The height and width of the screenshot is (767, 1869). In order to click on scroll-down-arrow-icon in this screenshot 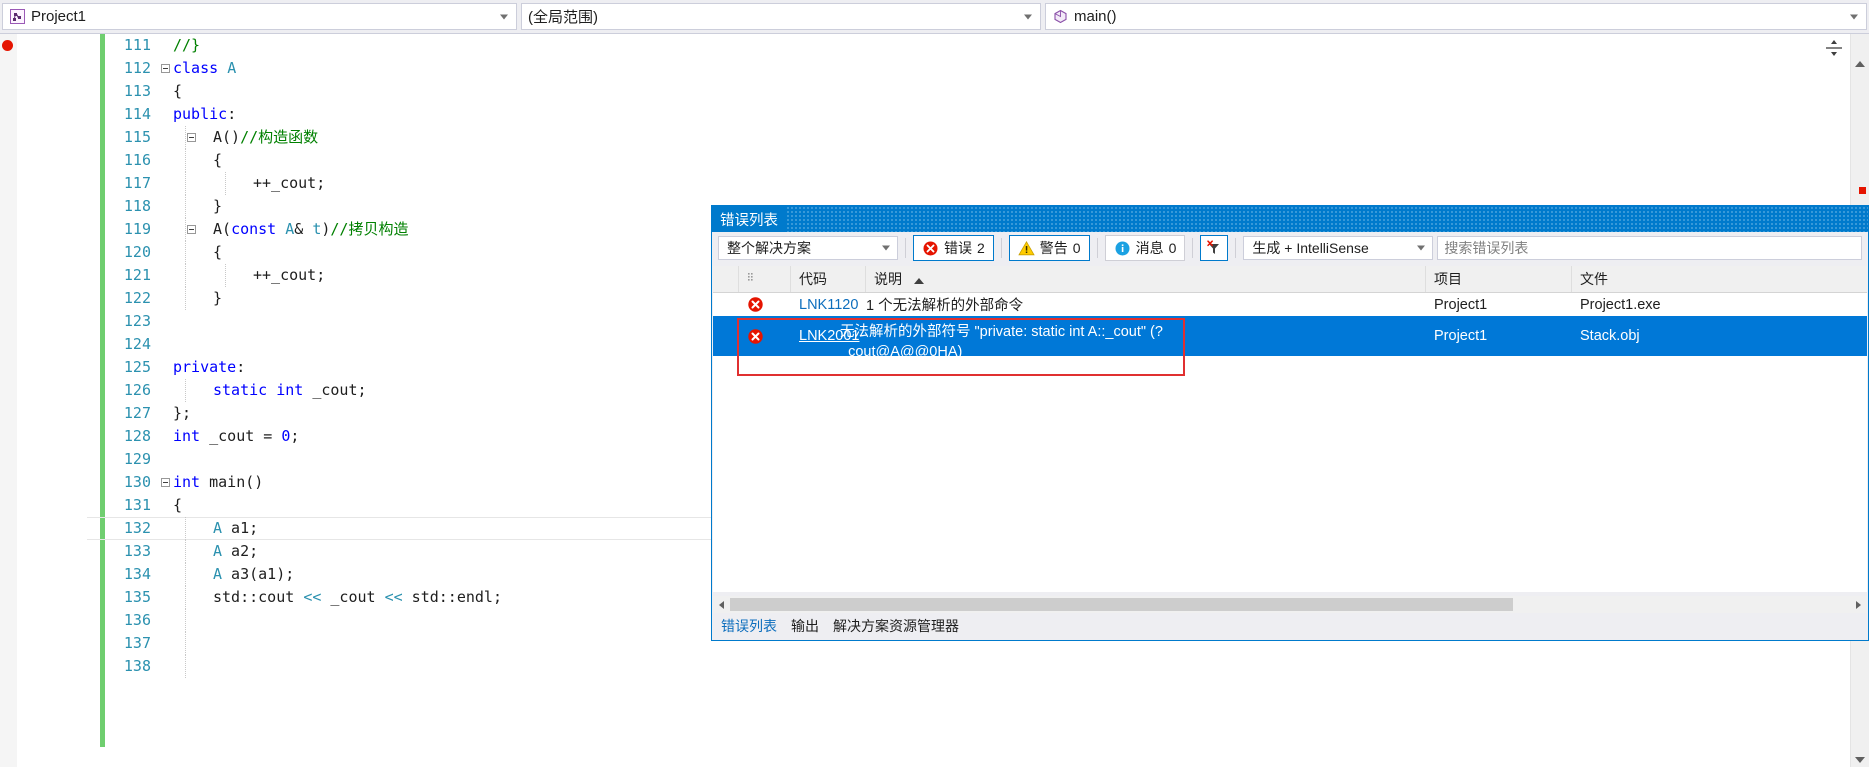, I will do `click(1860, 760)`.